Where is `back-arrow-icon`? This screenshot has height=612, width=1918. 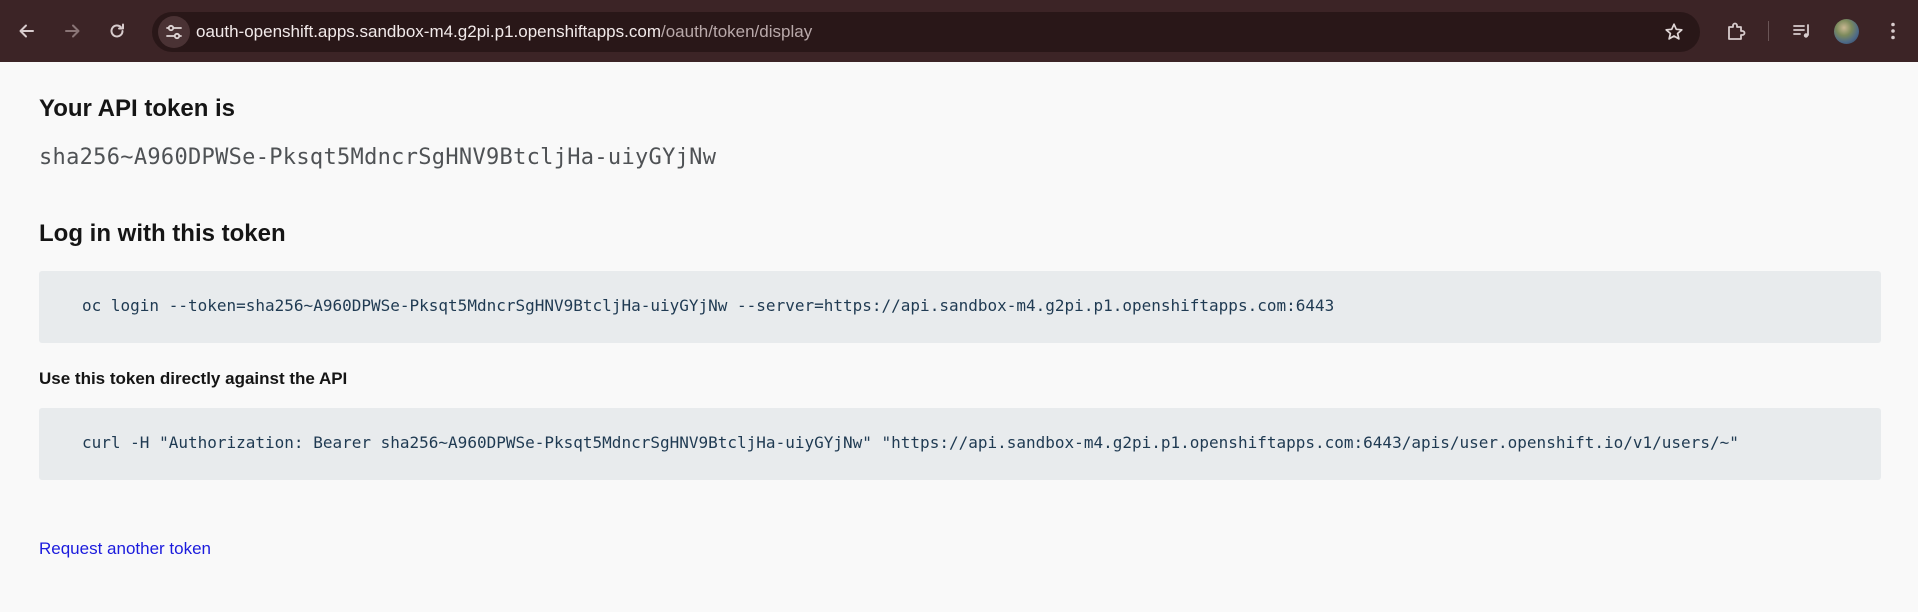
back-arrow-icon is located at coordinates (26, 31).